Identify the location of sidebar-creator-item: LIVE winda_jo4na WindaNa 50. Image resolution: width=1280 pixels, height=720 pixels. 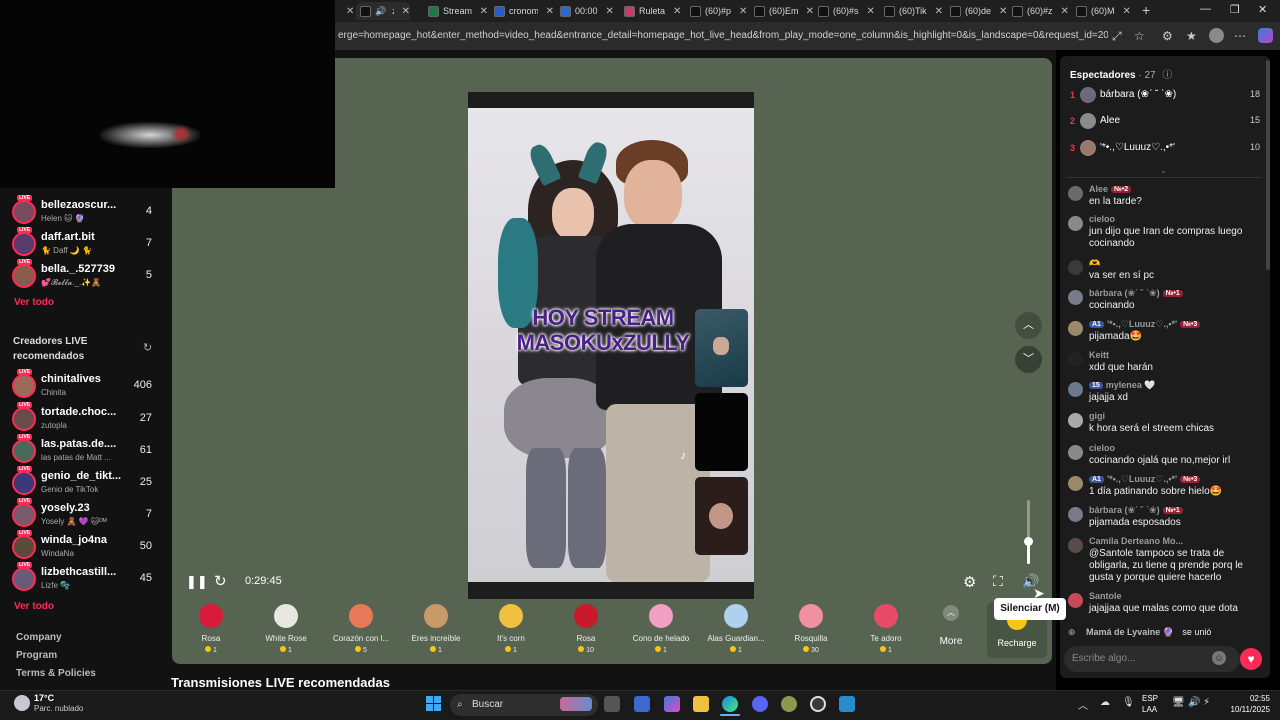
(83, 547).